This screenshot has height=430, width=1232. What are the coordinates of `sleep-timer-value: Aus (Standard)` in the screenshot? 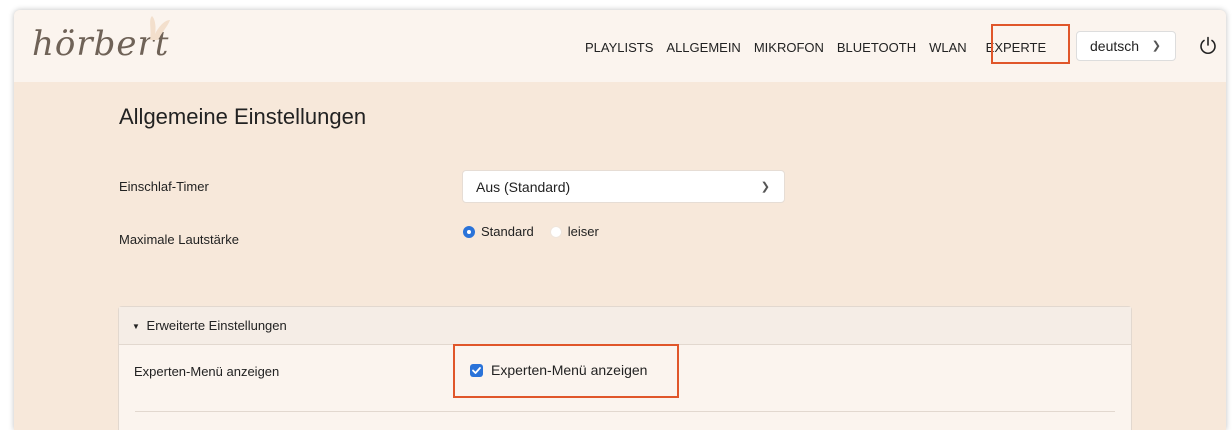 It's located at (523, 187).